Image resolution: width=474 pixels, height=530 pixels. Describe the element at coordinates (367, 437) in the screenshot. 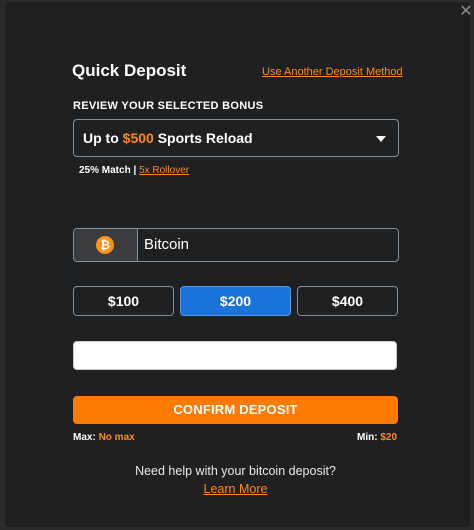

I see `min-label: Min:` at that location.